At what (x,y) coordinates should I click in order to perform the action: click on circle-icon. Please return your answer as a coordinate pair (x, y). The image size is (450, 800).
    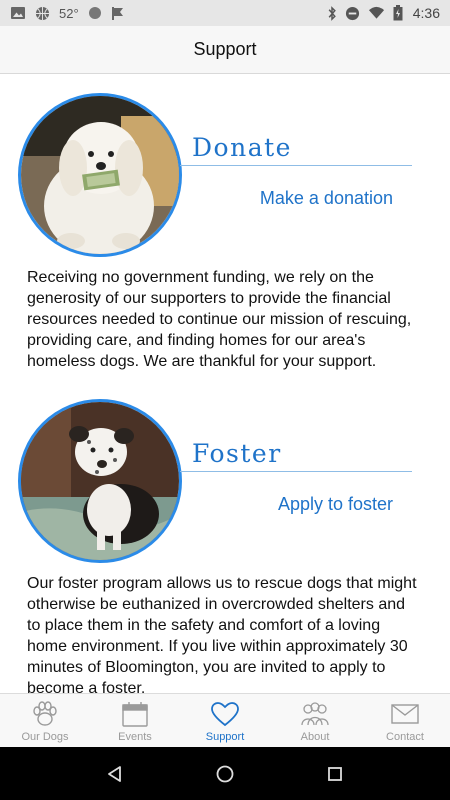
    Looking at the image, I should click on (95, 13).